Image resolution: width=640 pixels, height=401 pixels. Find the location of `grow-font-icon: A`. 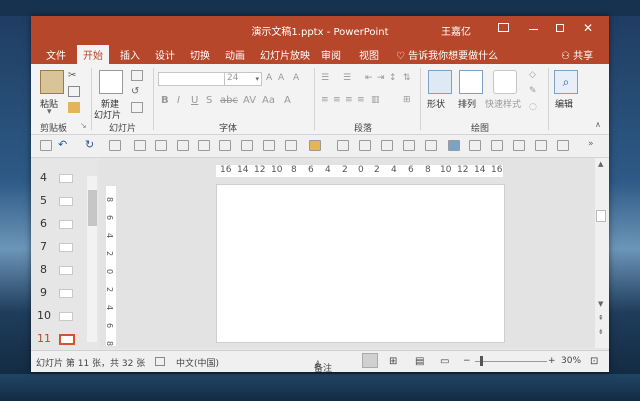

grow-font-icon: A is located at coordinates (269, 78).